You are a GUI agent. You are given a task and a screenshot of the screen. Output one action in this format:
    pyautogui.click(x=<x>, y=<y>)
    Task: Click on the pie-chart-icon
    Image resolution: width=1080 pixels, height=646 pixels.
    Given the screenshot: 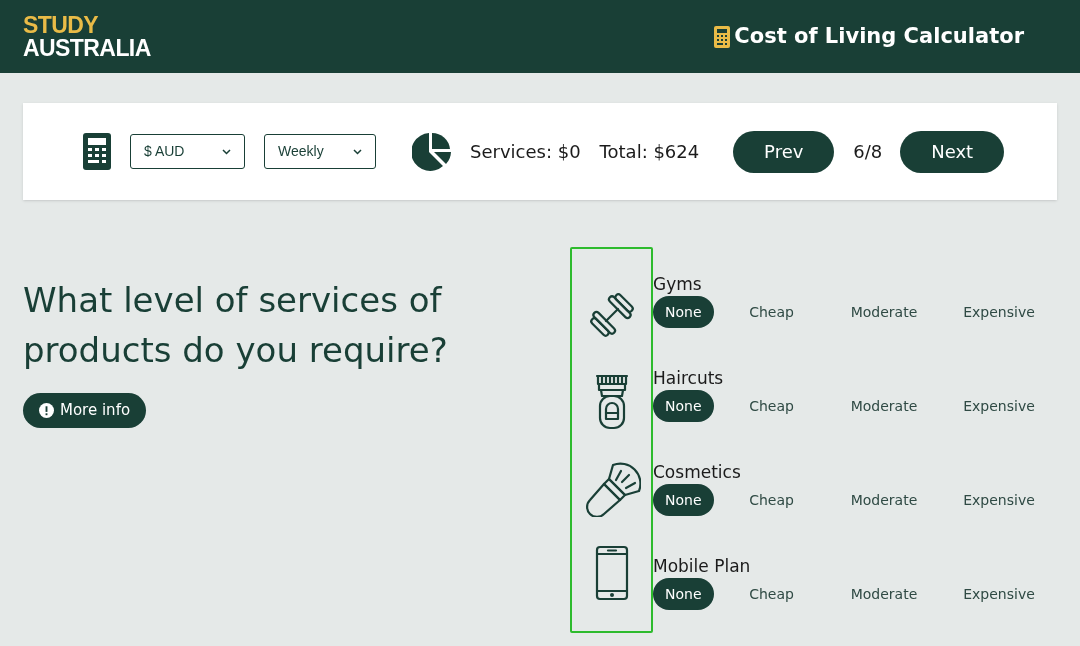 What is the action you would take?
    pyautogui.click(x=432, y=151)
    